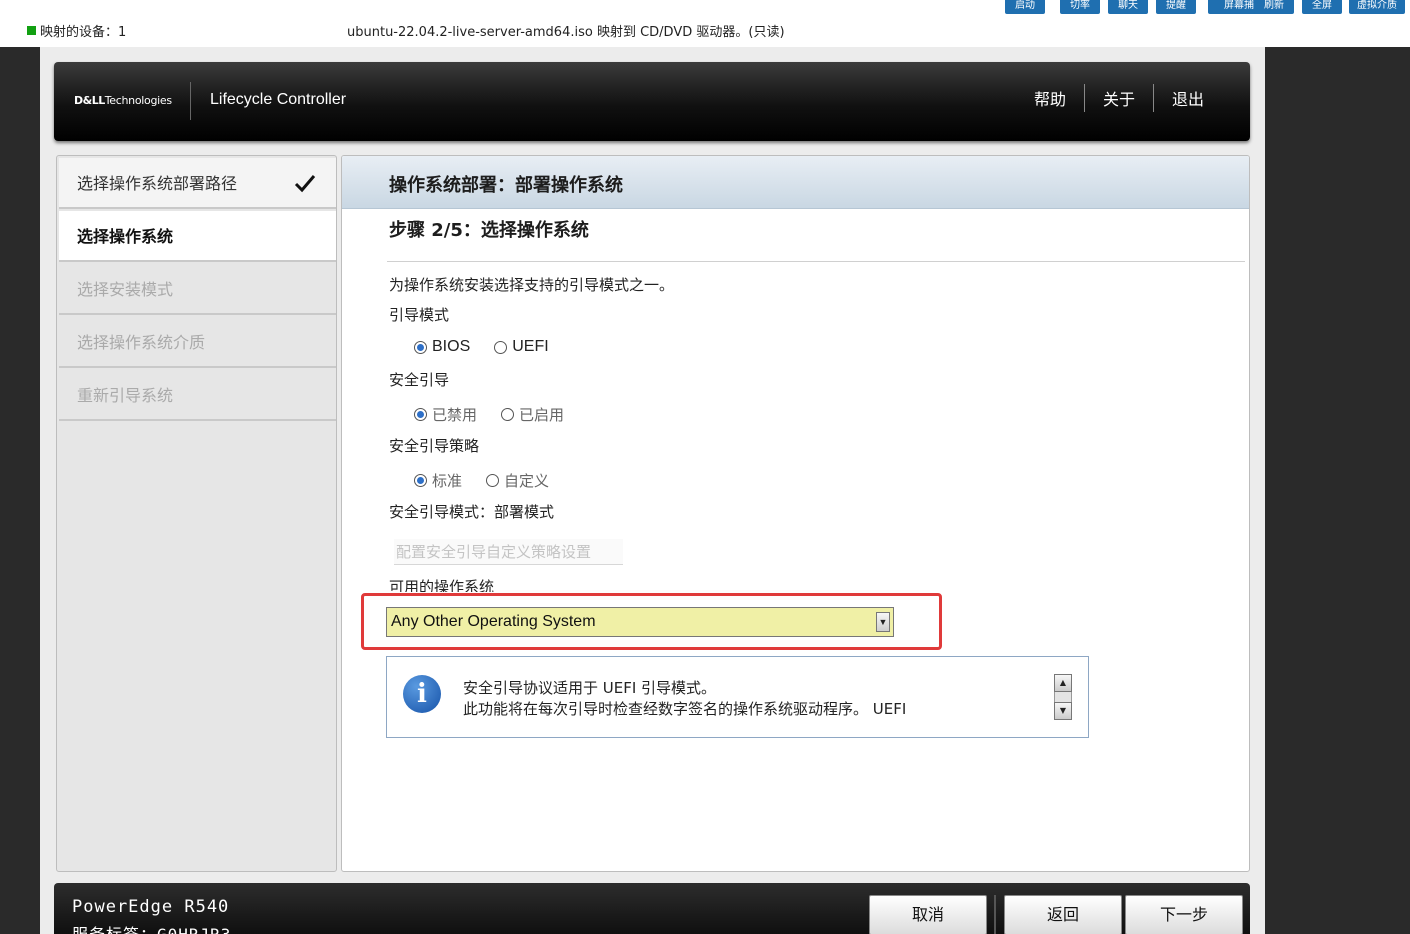 The height and width of the screenshot is (934, 1410). Describe the element at coordinates (1063, 711) in the screenshot. I see `scroll-down-icon: ▼` at that location.